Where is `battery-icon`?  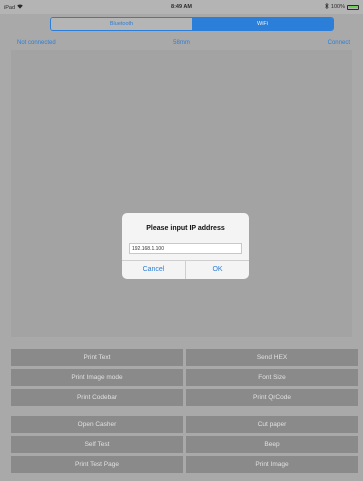 battery-icon is located at coordinates (353, 7).